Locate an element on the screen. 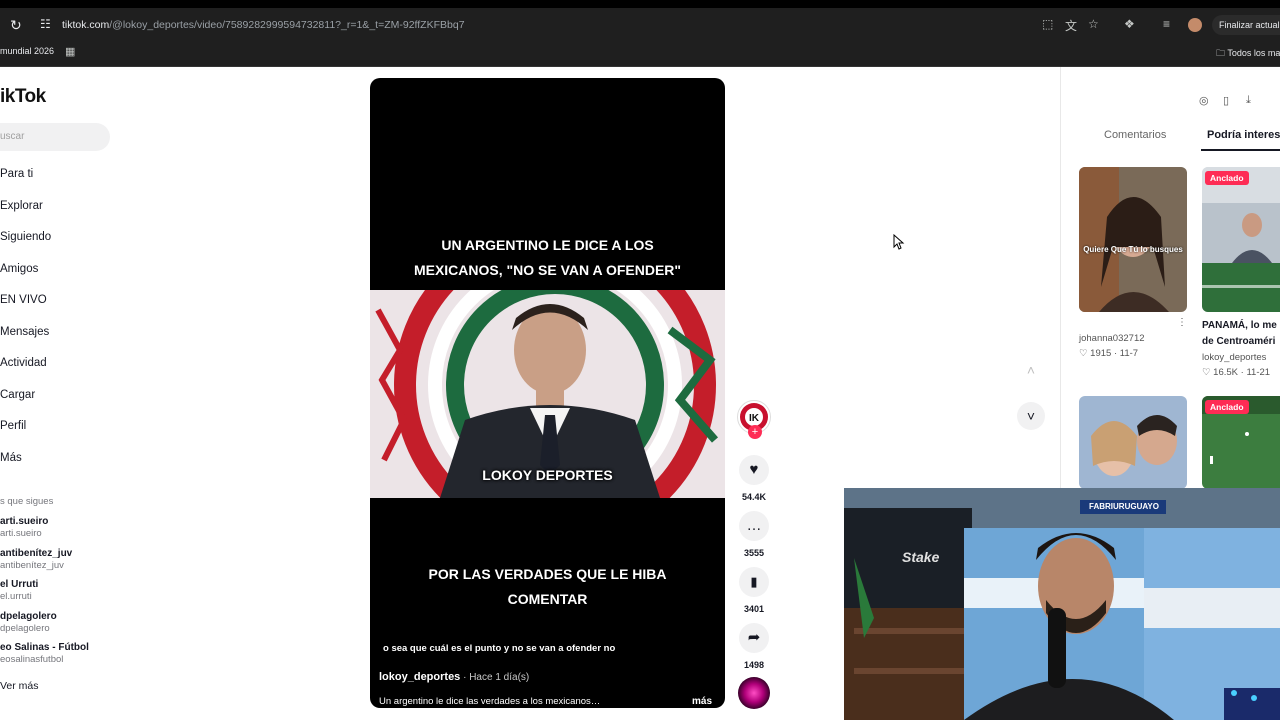 This screenshot has width=1280, height=720. svg-text: IK is located at coordinates (754, 418).